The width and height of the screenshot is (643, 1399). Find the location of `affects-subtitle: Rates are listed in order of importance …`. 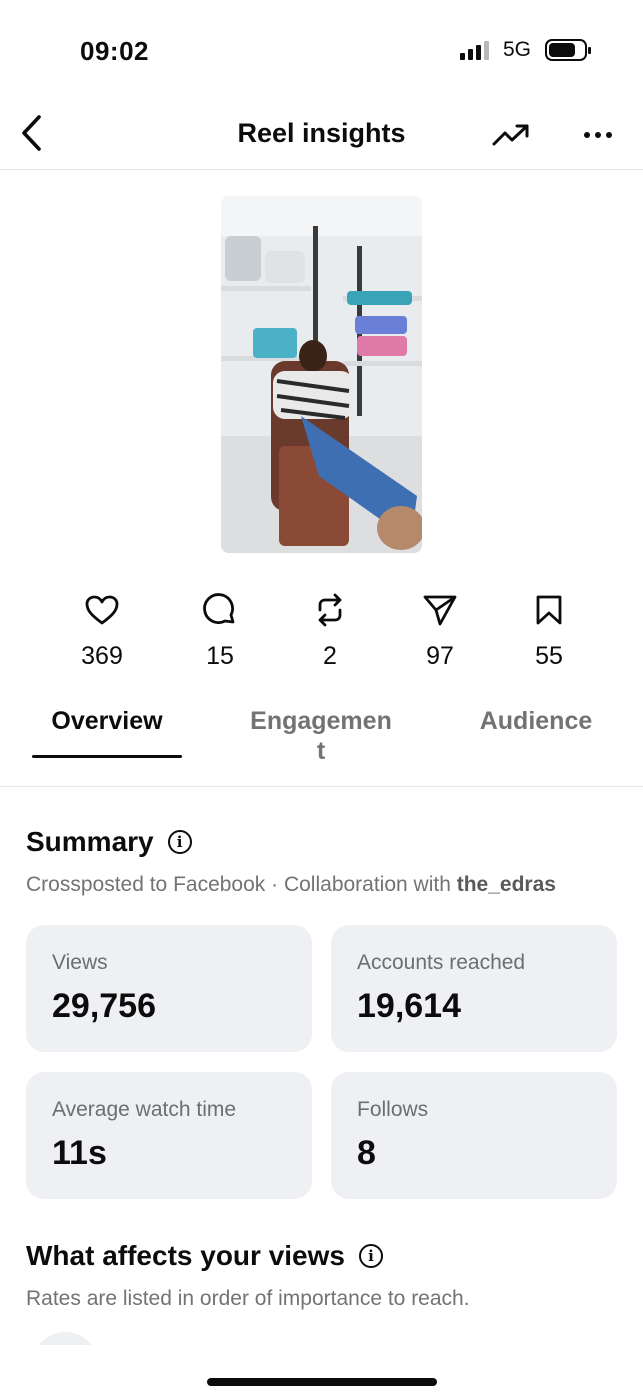

affects-subtitle: Rates are listed in order of importance … is located at coordinates (248, 1298).